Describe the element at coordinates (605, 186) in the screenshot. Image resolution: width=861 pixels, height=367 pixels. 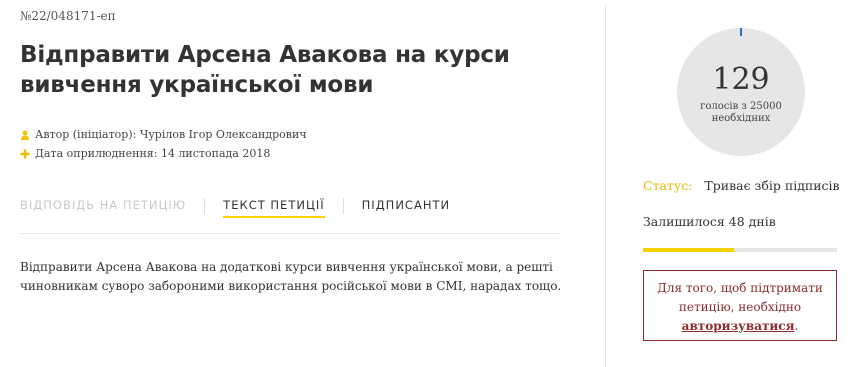
I see `sidebar-divider` at that location.